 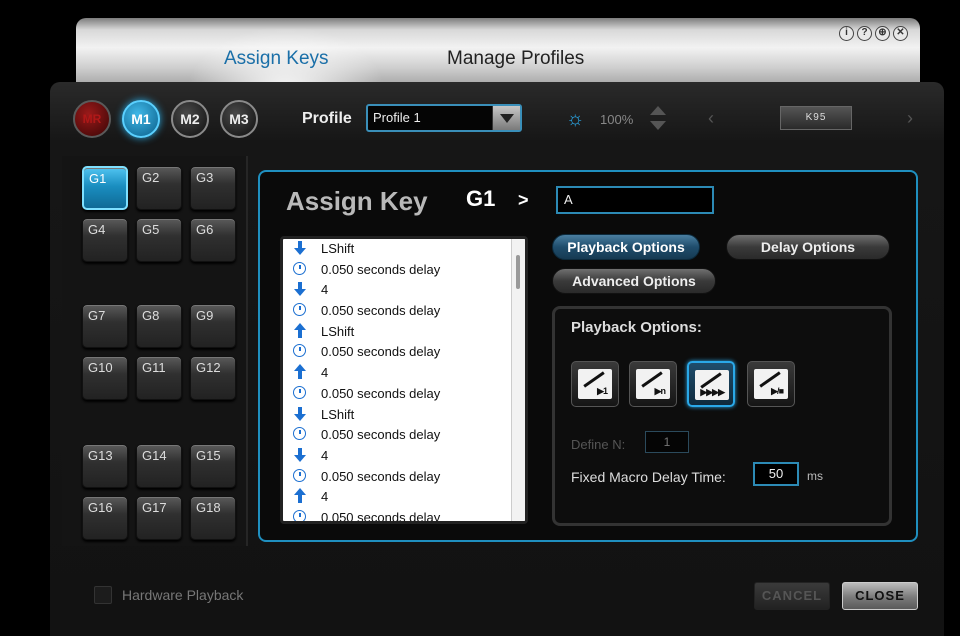 I want to click on gkey-g18: G18, so click(x=213, y=518).